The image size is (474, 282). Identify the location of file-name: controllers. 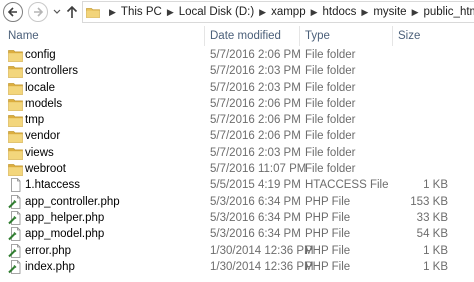
(52, 71).